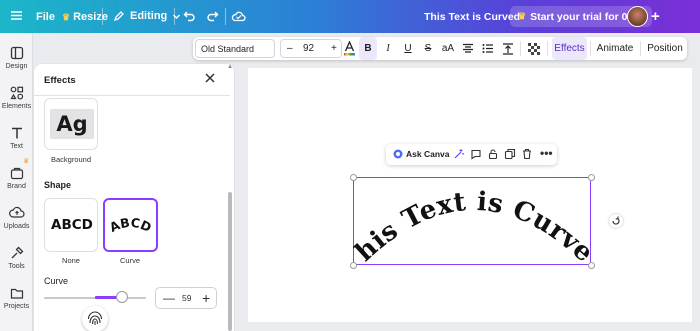 This screenshot has height=331, width=700. Describe the element at coordinates (493, 155) in the screenshot. I see `lock-icon` at that location.